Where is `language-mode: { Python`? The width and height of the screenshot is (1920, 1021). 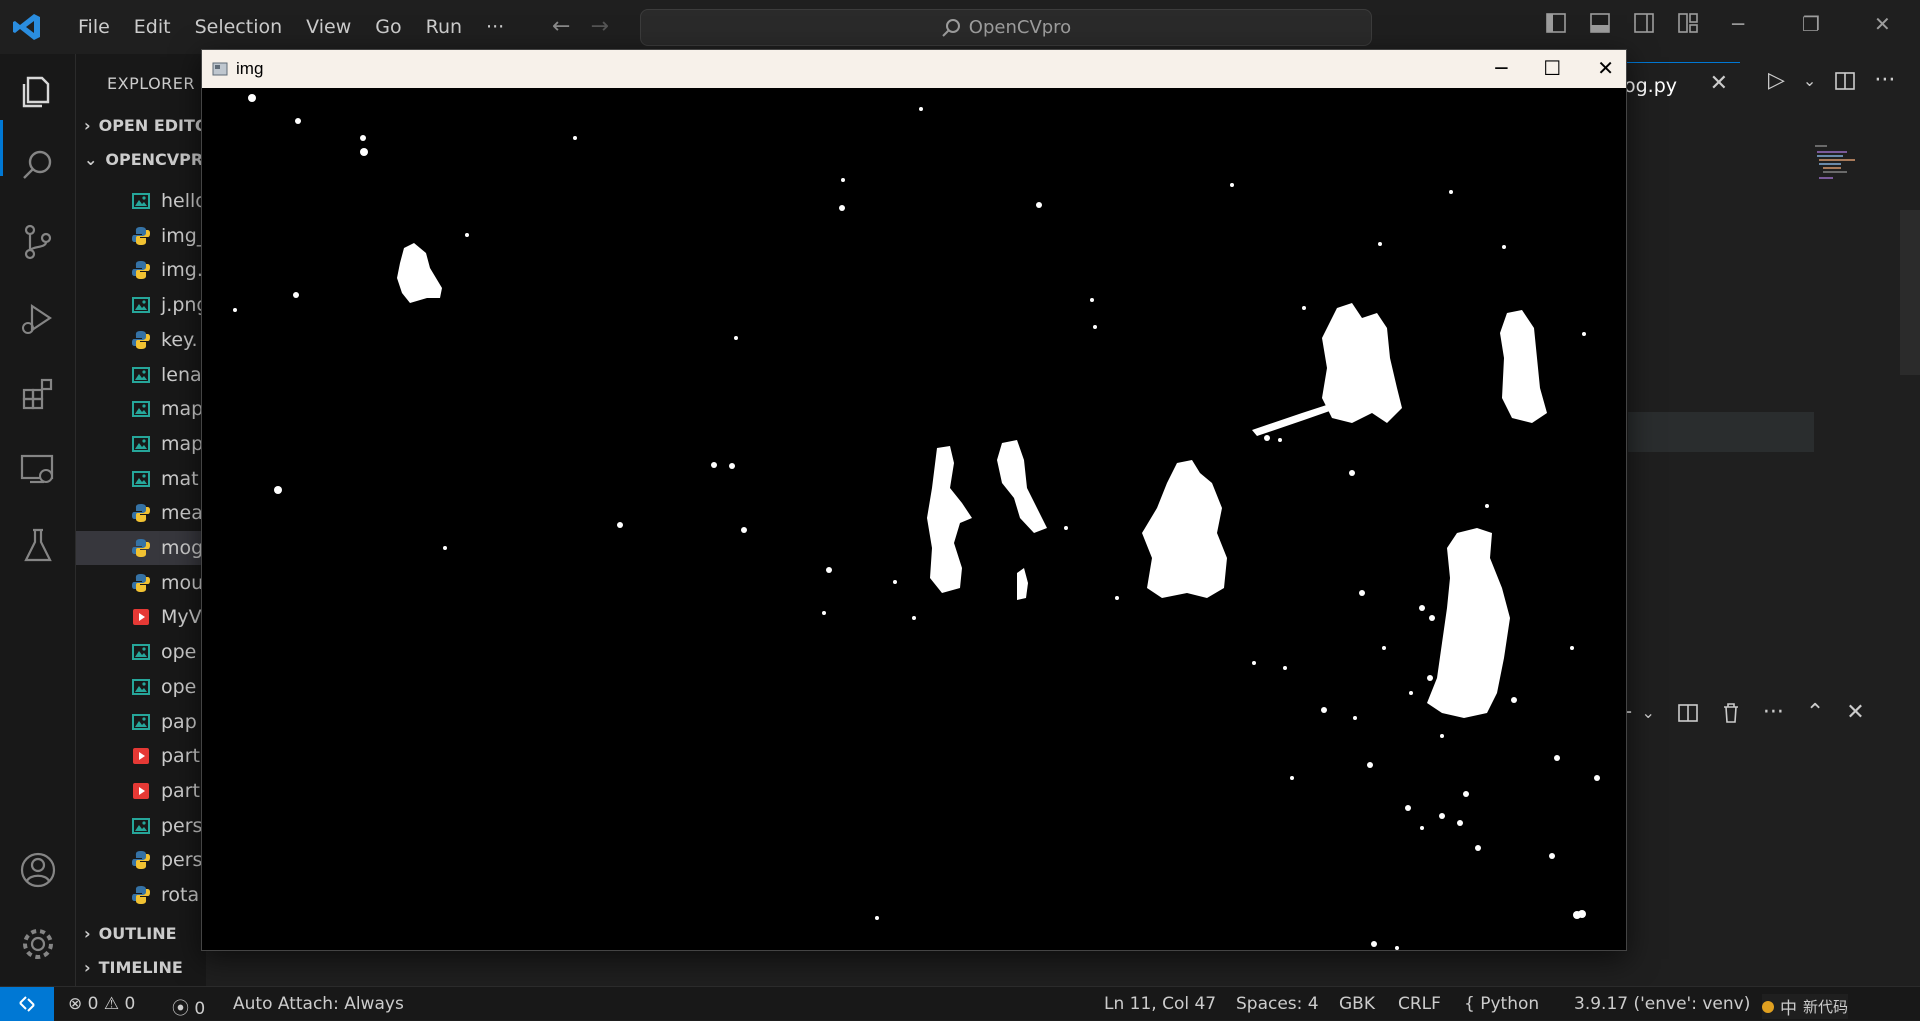
language-mode: { Python is located at coordinates (1501, 1004).